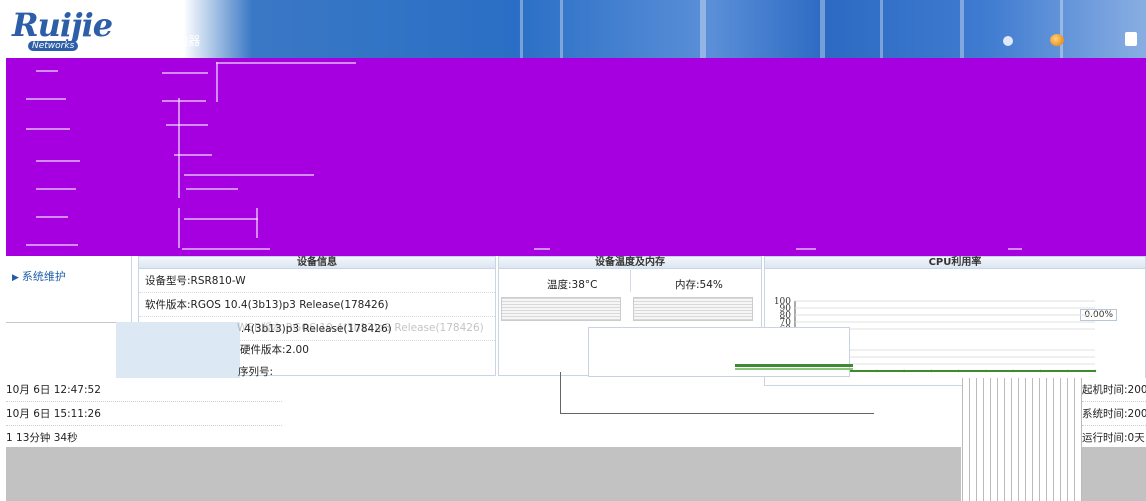 This screenshot has height=501, width=1146. I want to click on memory-gauge, so click(693, 309).